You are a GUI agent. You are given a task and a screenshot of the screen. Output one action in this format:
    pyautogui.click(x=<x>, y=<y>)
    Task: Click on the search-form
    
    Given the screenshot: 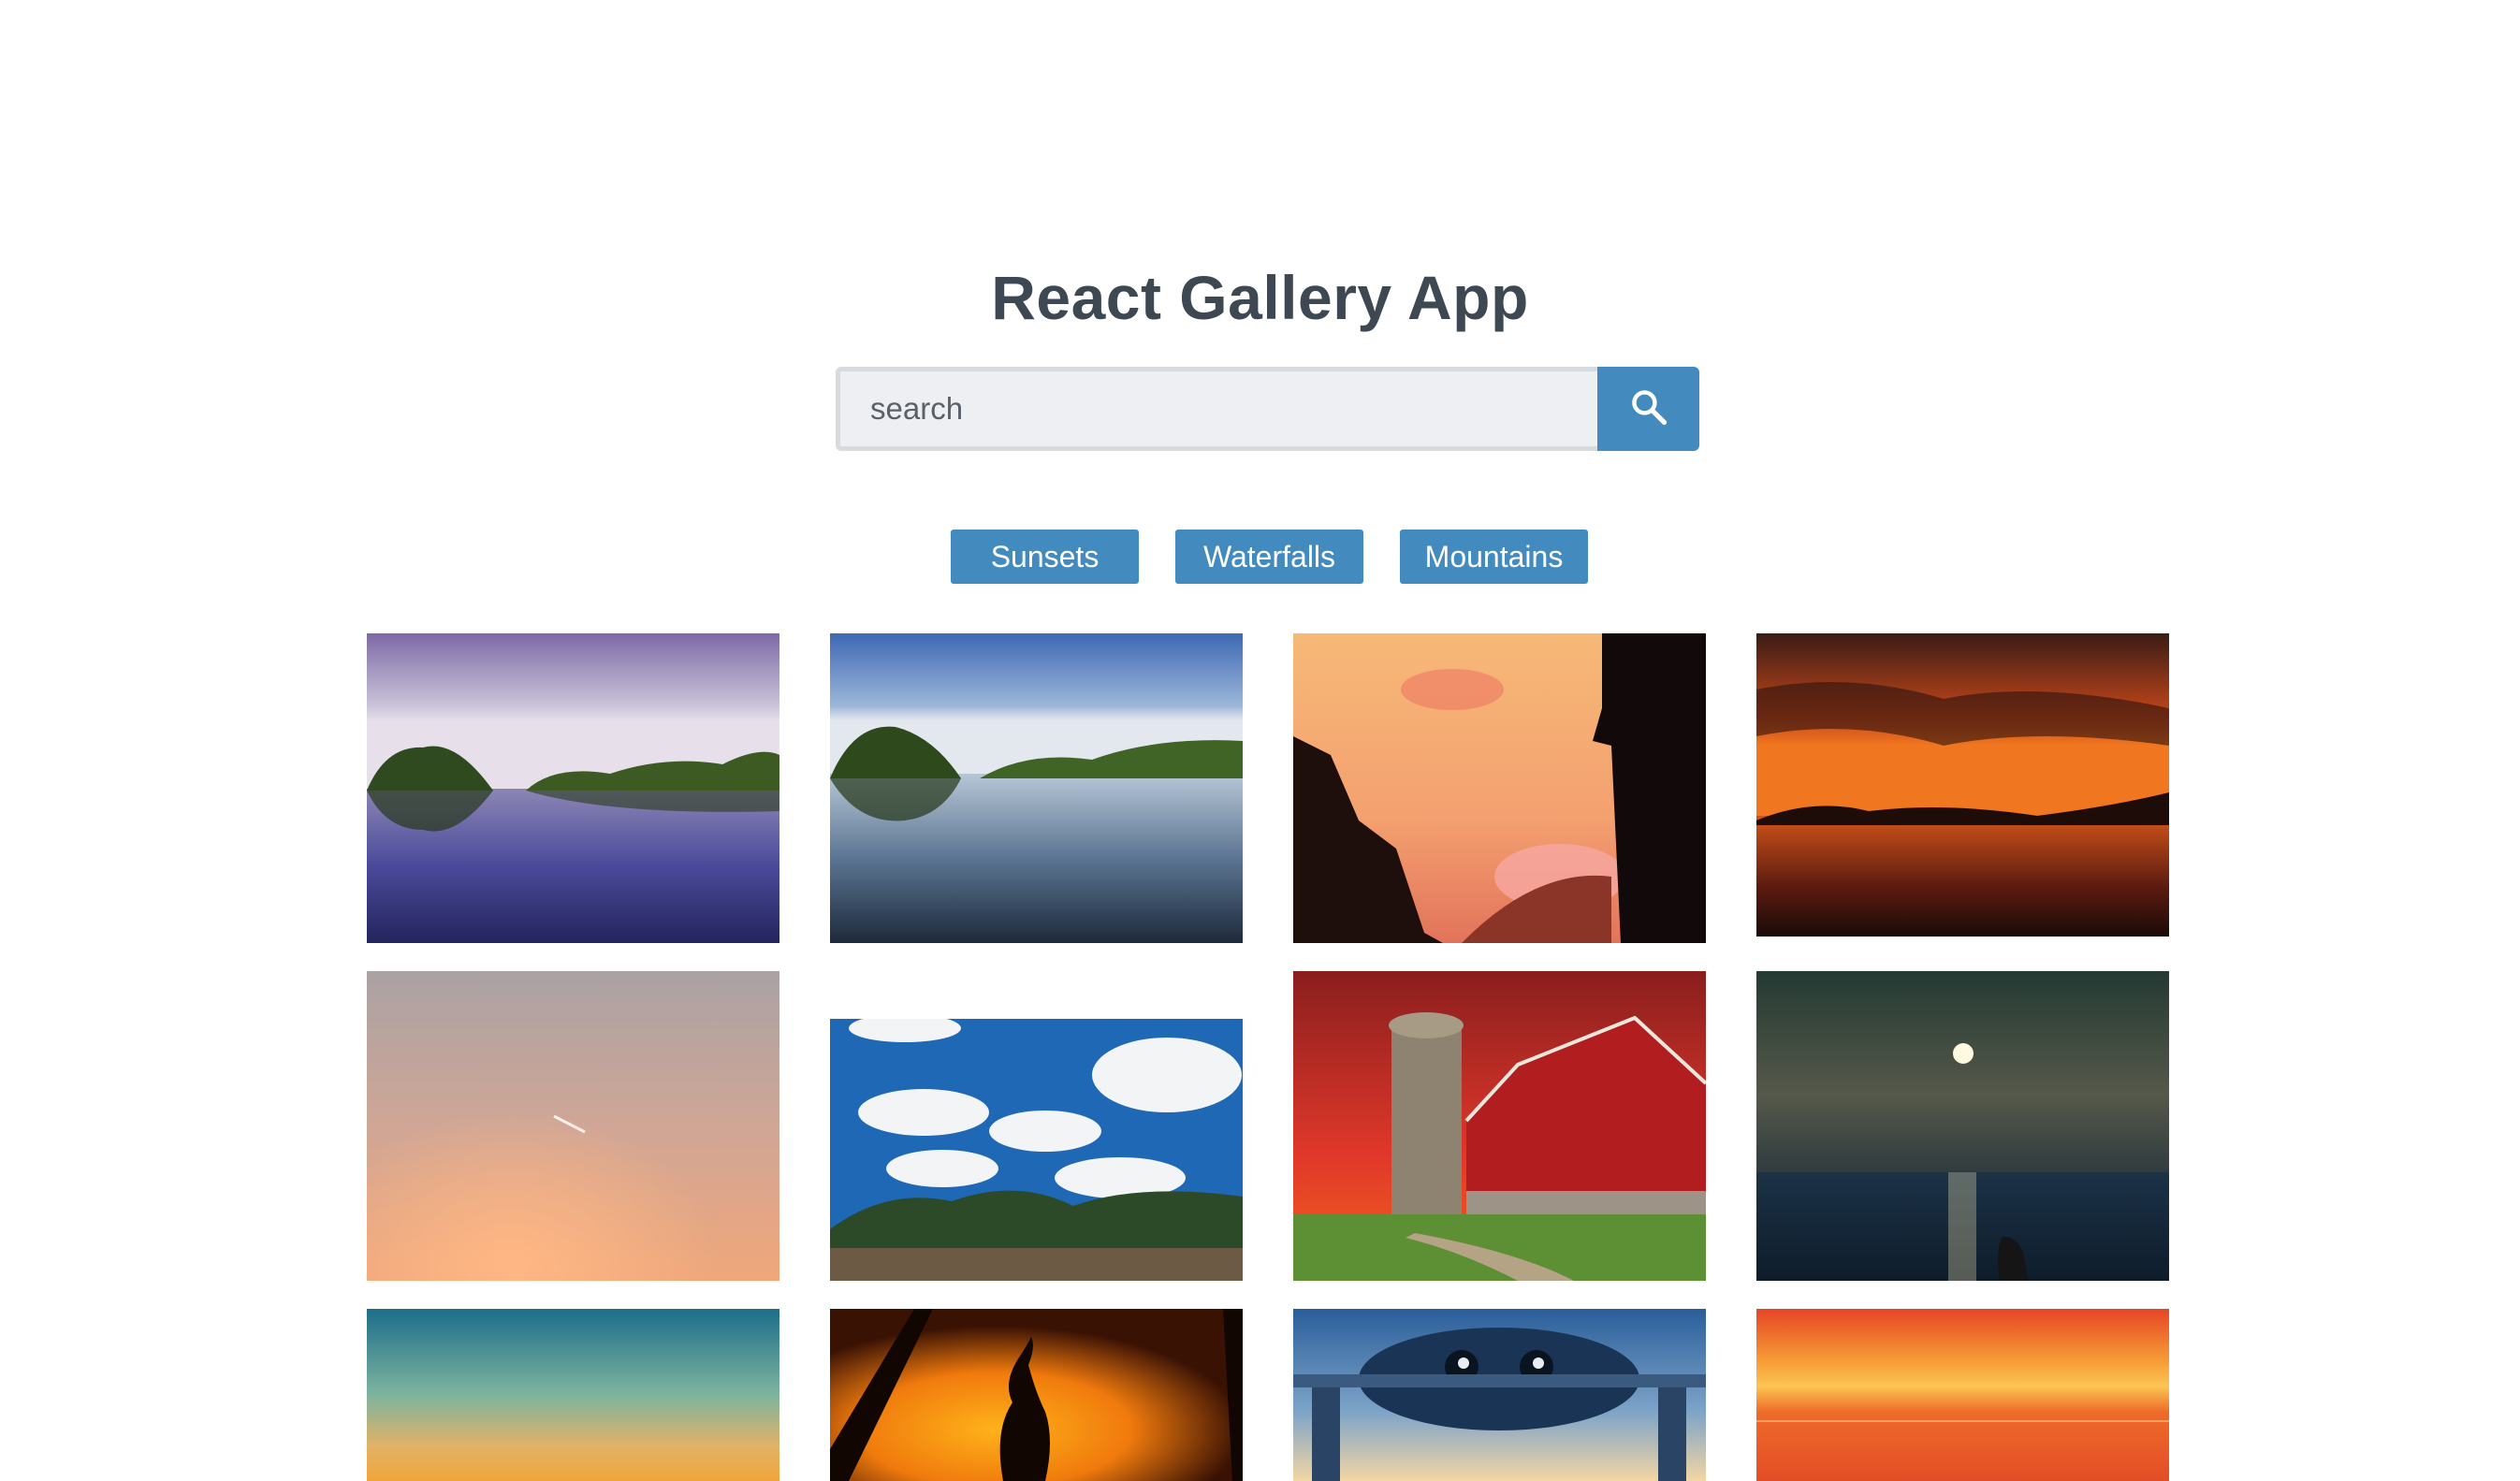 What is the action you would take?
    pyautogui.click(x=1267, y=409)
    